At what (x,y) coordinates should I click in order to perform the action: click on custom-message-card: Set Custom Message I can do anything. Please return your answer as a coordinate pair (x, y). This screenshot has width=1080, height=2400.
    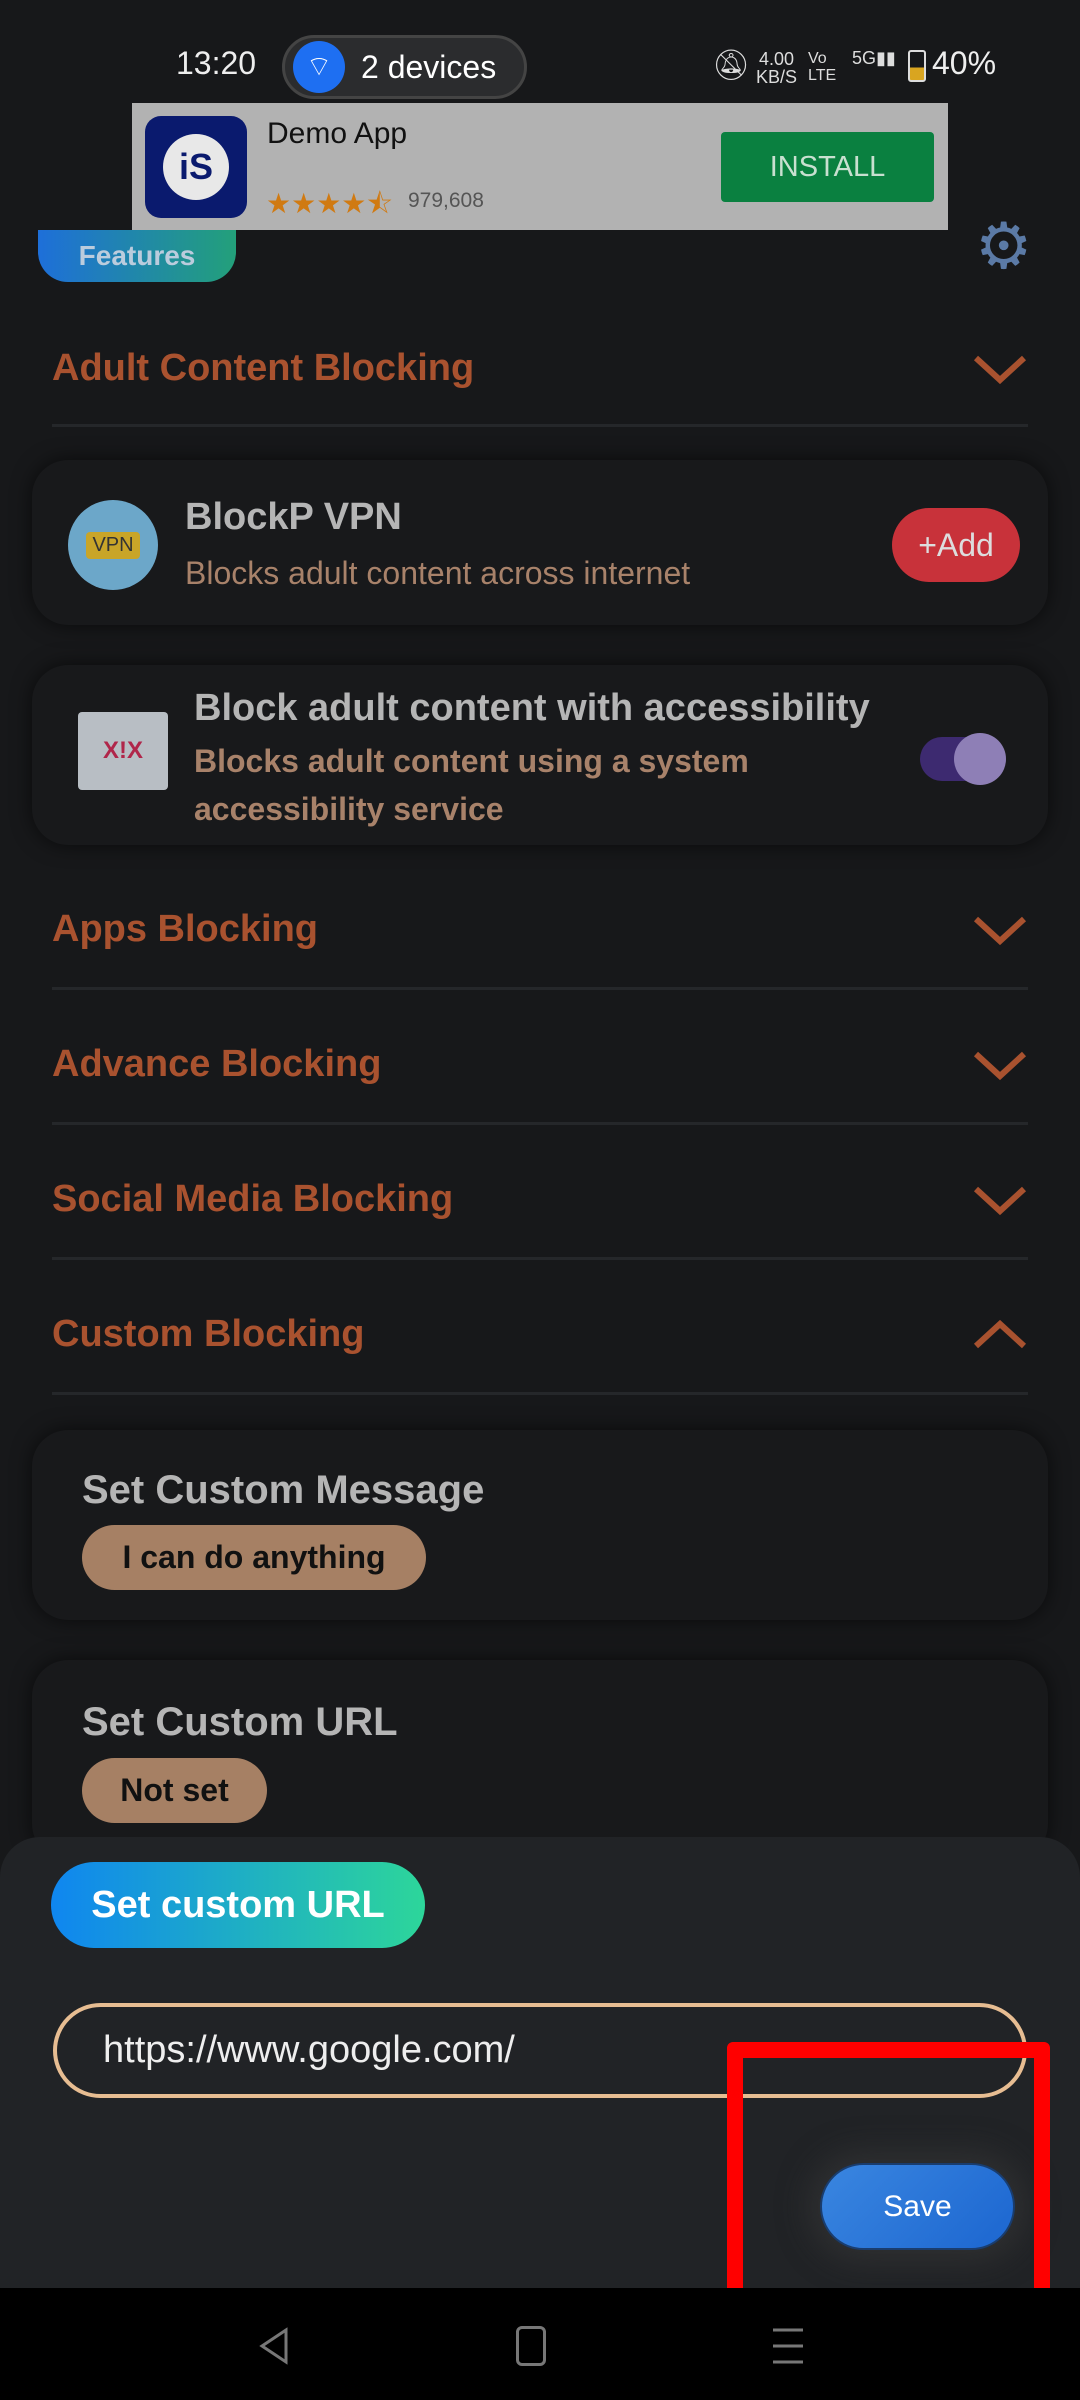
    Looking at the image, I should click on (540, 1525).